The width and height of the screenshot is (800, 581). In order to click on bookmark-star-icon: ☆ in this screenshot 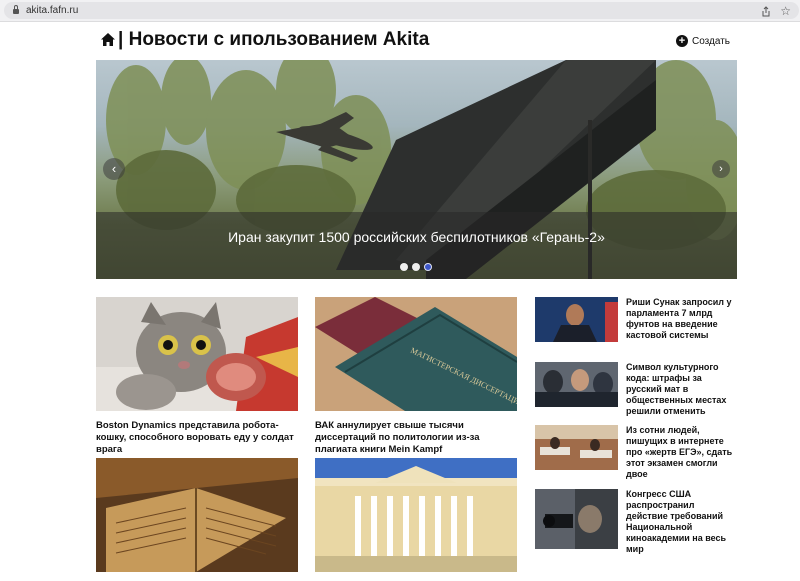, I will do `click(785, 11)`.